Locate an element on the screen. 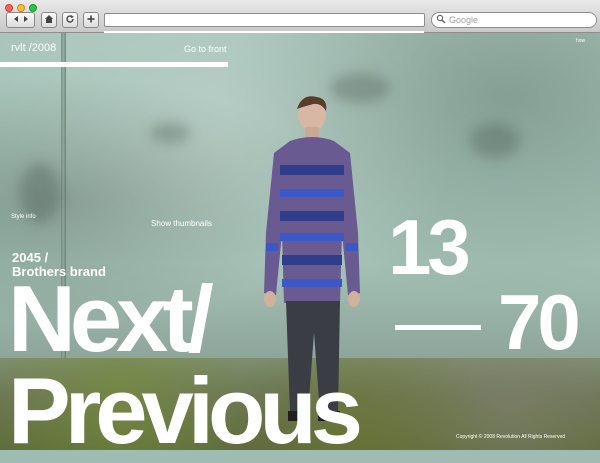 The height and width of the screenshot is (463, 600). address-bar is located at coordinates (264, 20).